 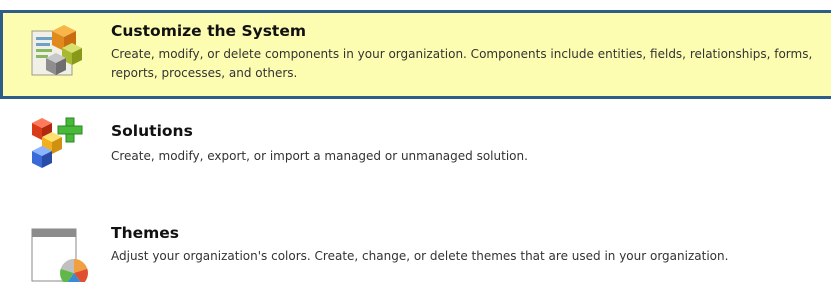 I want to click on solutions-title: Solutions, so click(x=152, y=131).